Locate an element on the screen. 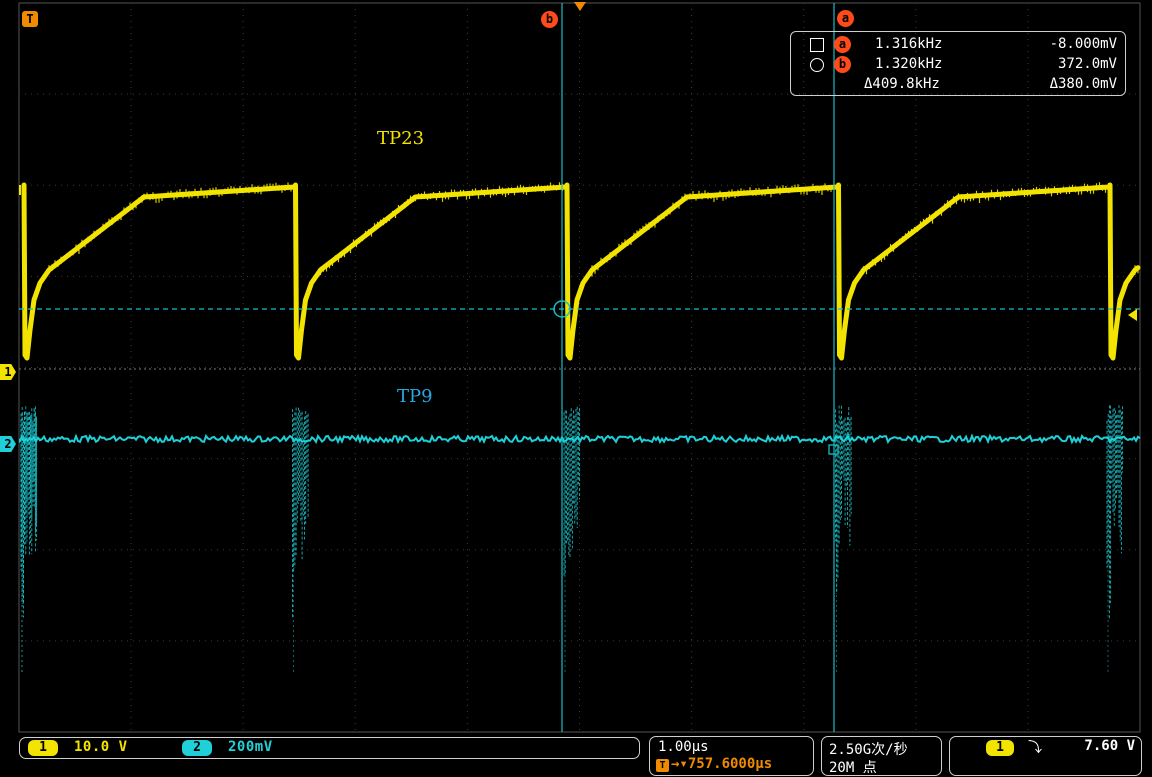 This screenshot has height=777, width=1152. readout-delta-value: Δ380.0mV is located at coordinates (1083, 84).